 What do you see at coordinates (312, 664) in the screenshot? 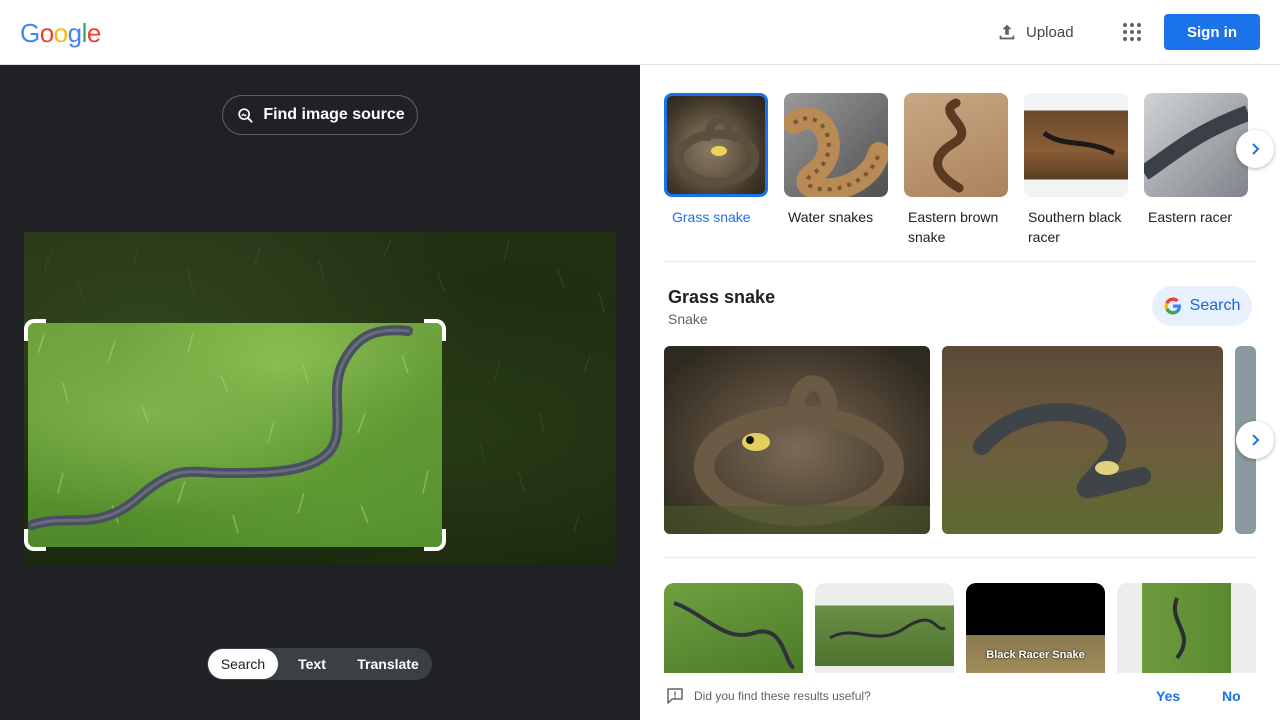
I see `tab-text: Text` at bounding box center [312, 664].